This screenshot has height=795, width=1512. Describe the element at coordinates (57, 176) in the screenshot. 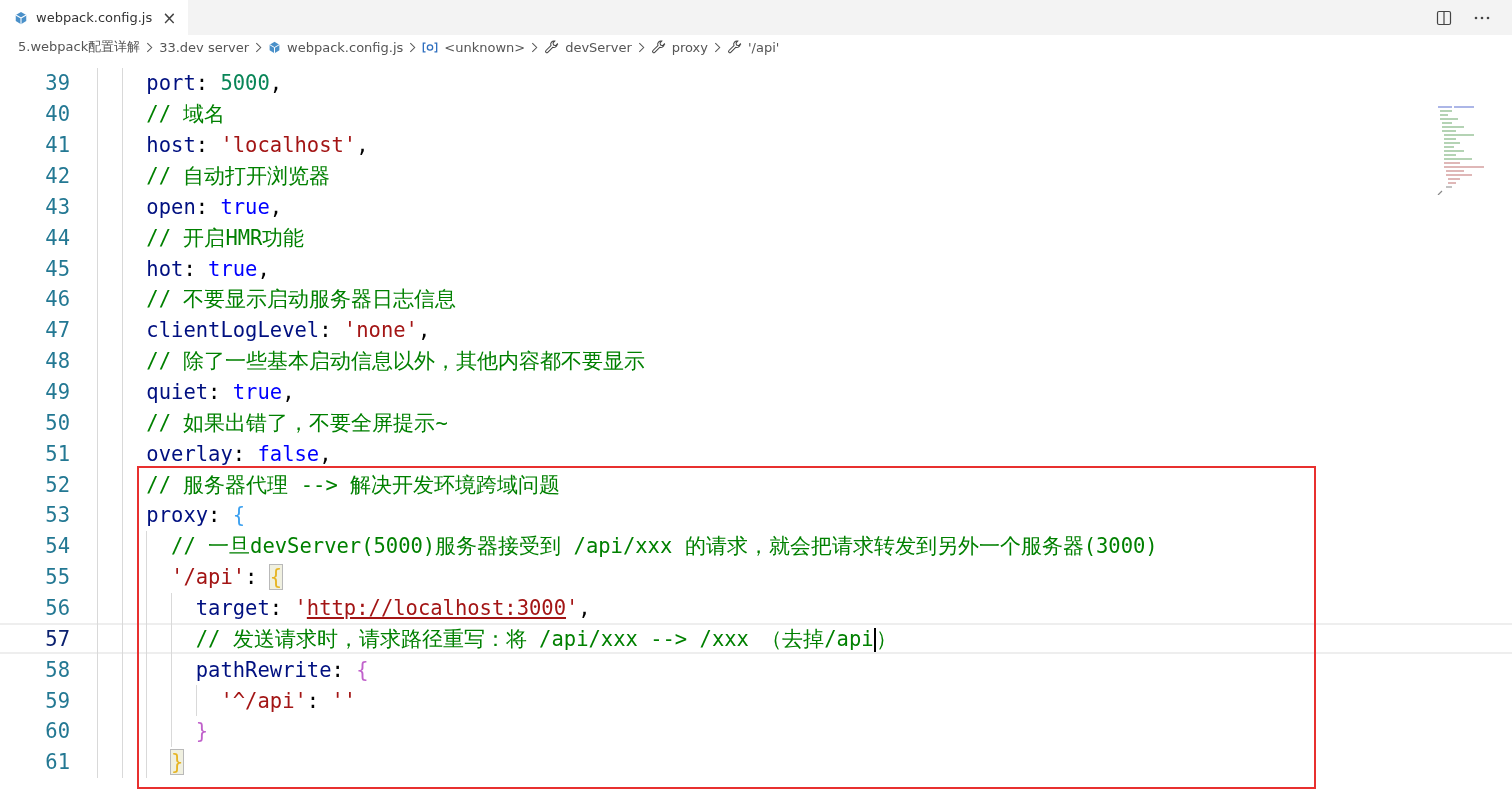

I see `line-number: 42` at that location.